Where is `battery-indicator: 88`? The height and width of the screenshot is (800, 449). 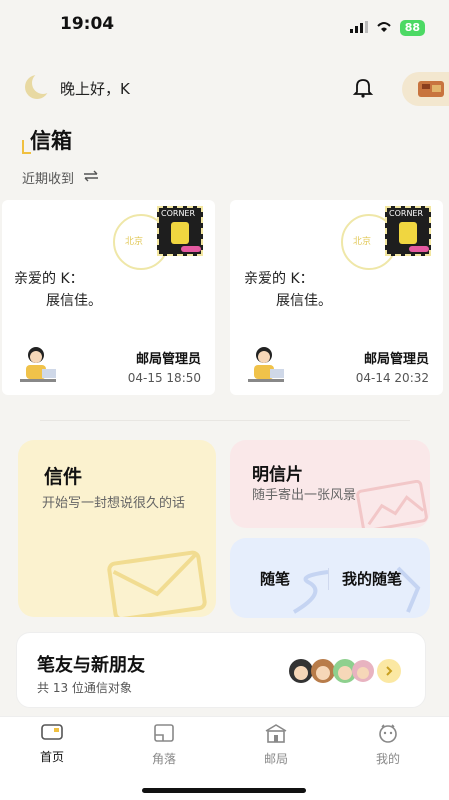 battery-indicator: 88 is located at coordinates (412, 27).